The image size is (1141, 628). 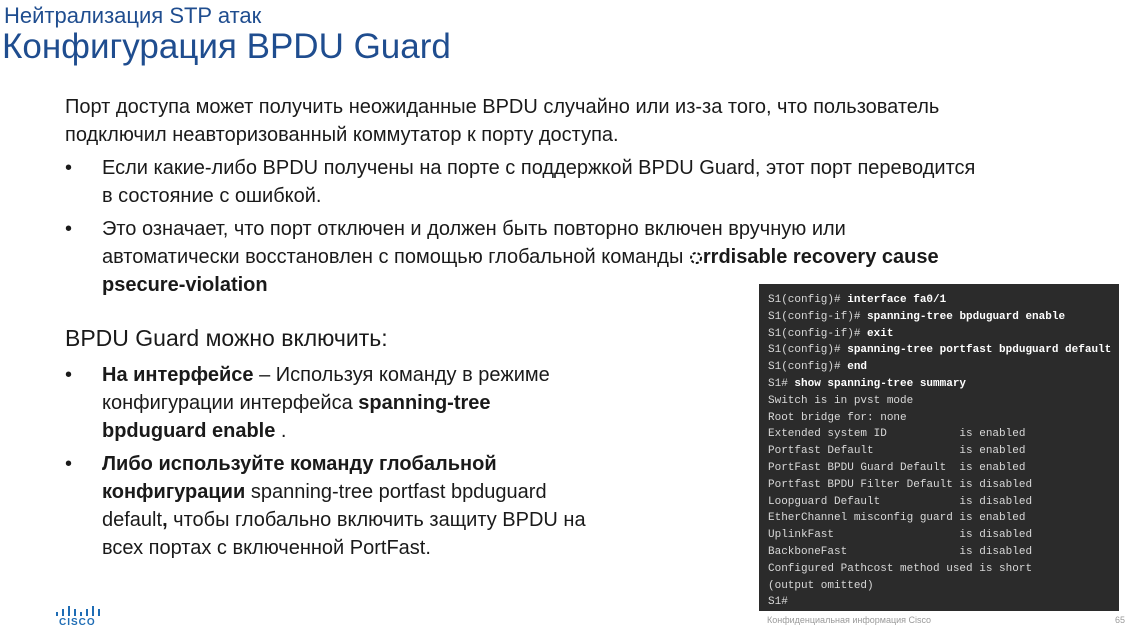 I want to click on command-spanning-tree: spanning-tree, so click(x=424, y=403).